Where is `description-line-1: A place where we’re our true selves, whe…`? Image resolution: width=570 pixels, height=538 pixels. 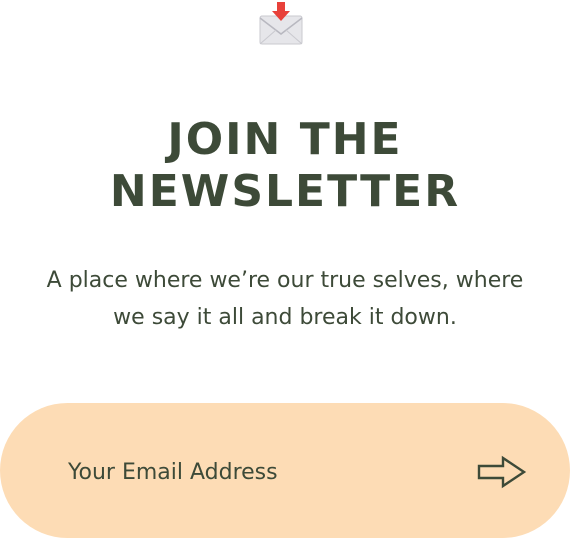
description-line-1: A place where we’re our true selves, whe… is located at coordinates (285, 280).